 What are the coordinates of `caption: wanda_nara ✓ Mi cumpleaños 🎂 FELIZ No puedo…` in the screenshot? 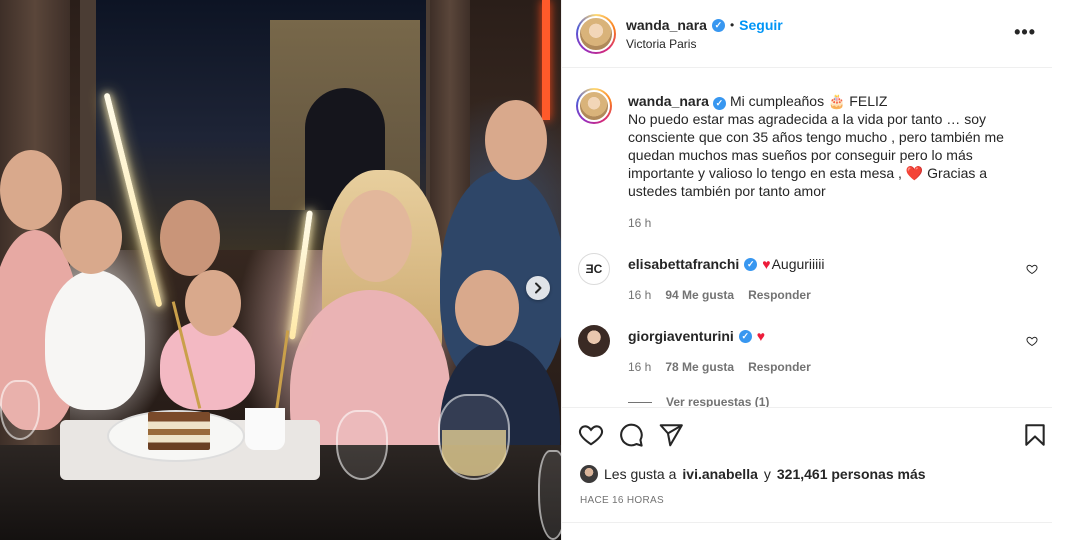 It's located at (831, 146).